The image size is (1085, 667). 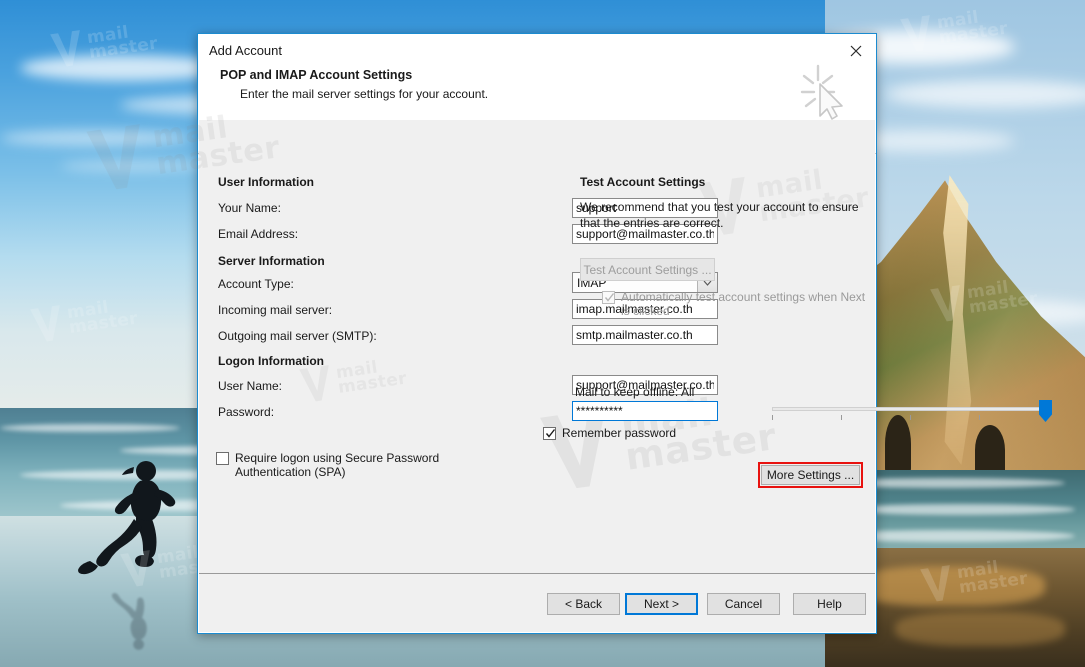 I want to click on back-button: < Back, so click(x=583, y=604).